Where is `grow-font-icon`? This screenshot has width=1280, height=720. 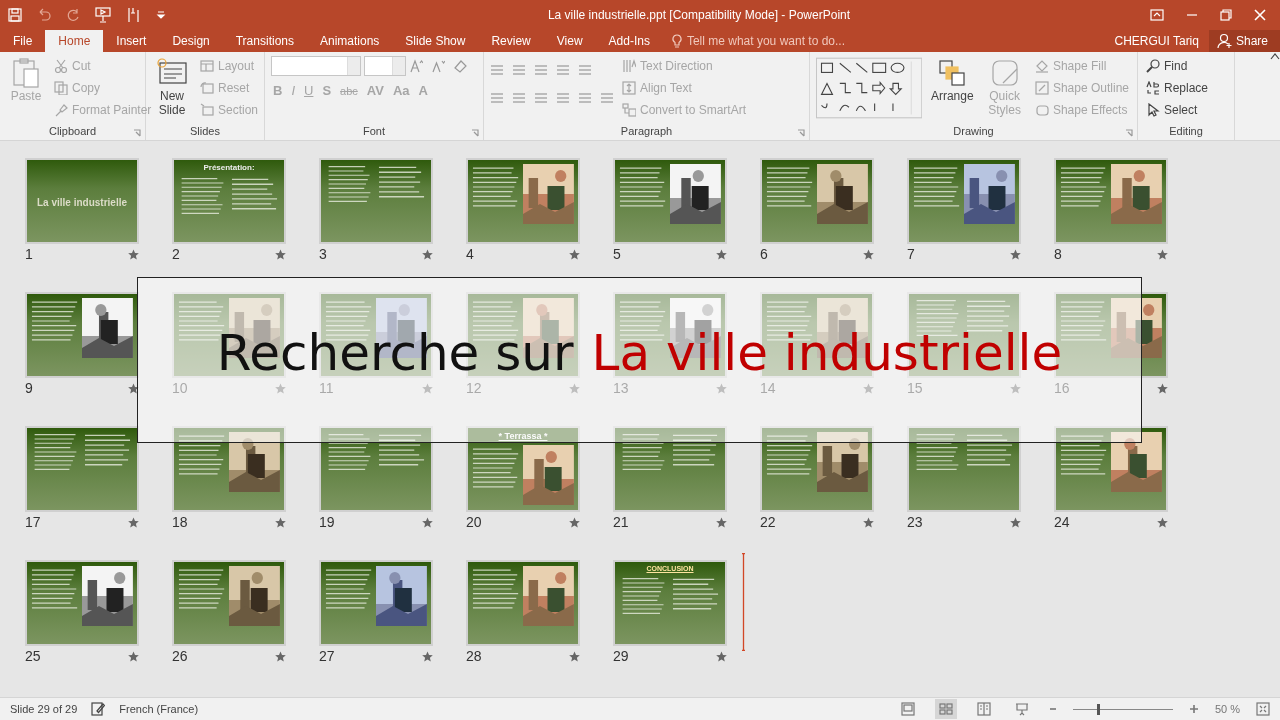
grow-font-icon is located at coordinates (416, 66).